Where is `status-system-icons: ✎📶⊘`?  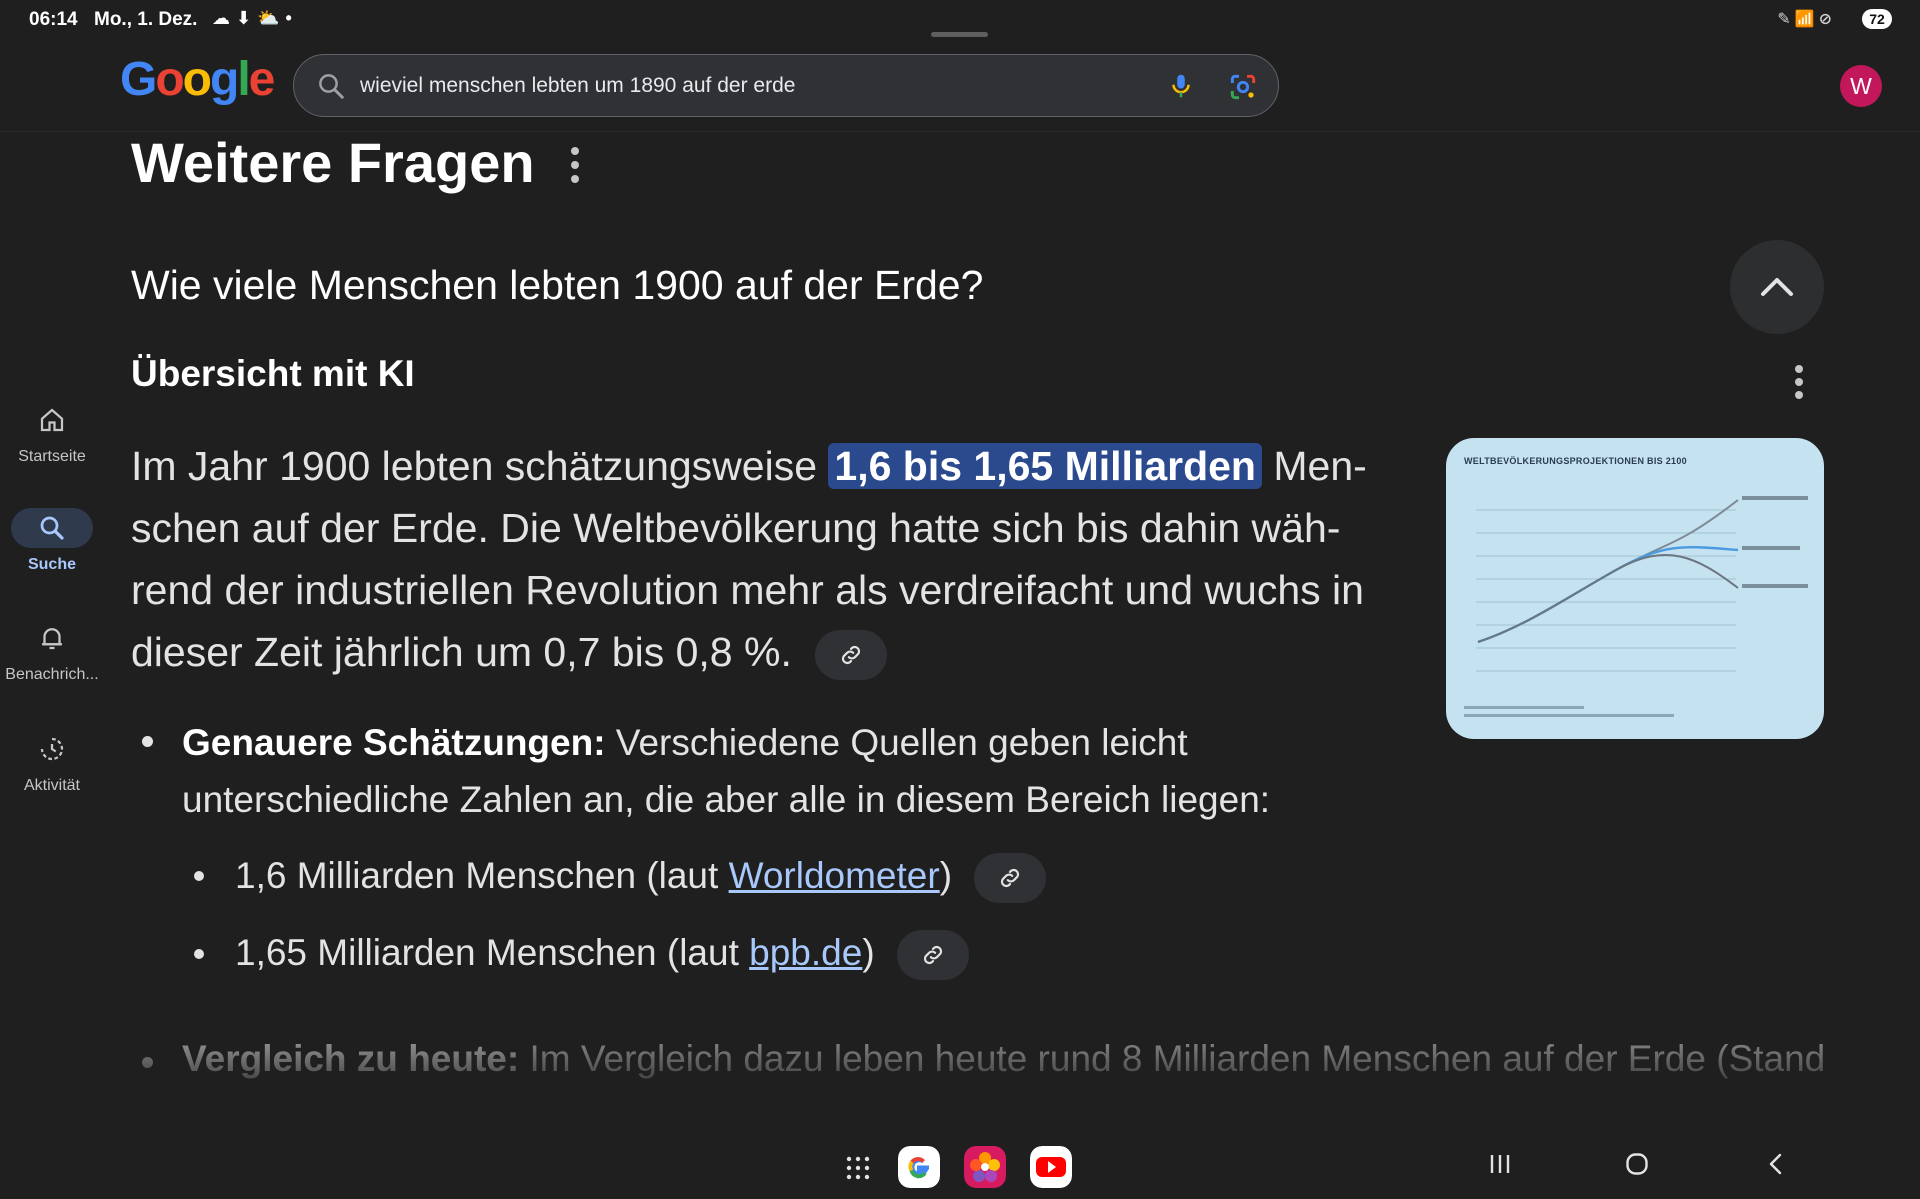 status-system-icons: ✎📶⊘ is located at coordinates (1806, 19).